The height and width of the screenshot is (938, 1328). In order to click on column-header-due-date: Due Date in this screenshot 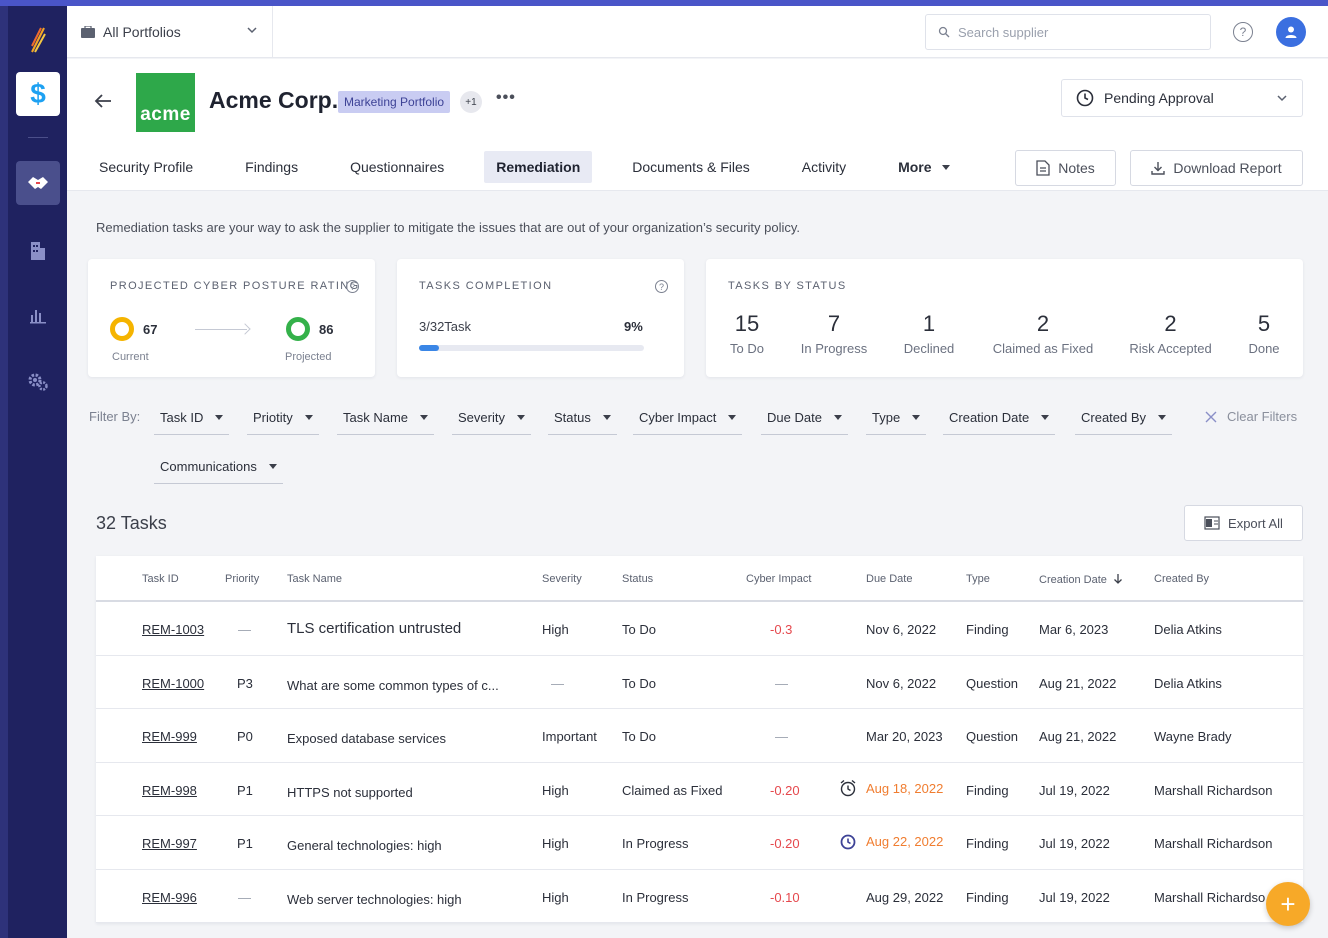, I will do `click(889, 579)`.